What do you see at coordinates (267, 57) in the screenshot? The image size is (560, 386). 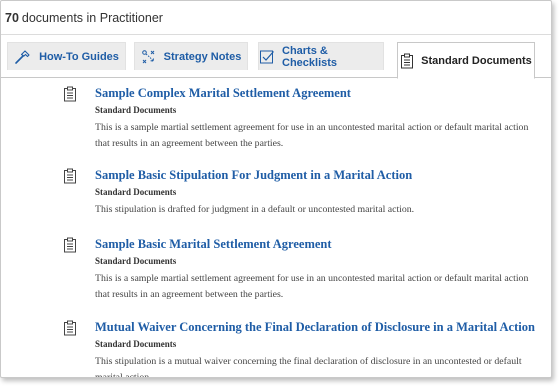 I see `checklist-icon` at bounding box center [267, 57].